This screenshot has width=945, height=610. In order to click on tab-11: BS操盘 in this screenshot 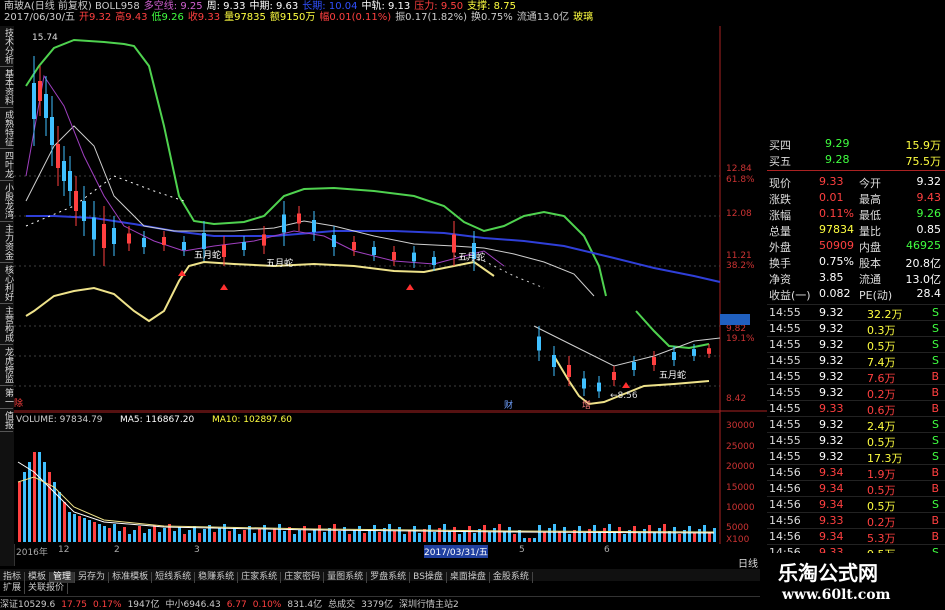, I will do `click(428, 577)`.